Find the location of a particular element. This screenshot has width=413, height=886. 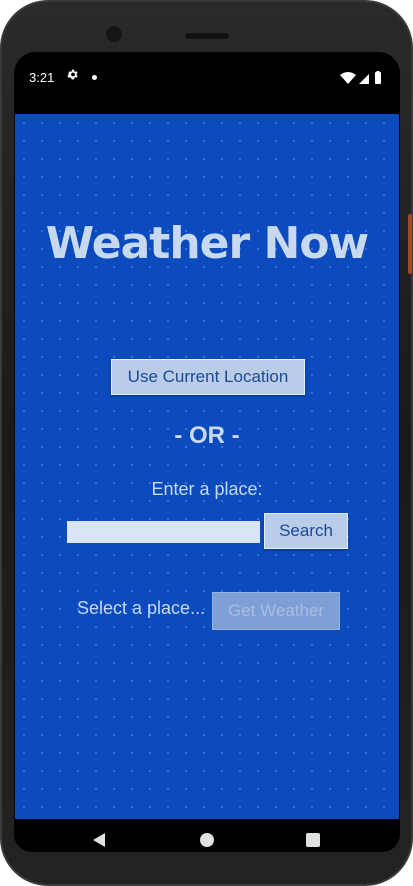

status-bar: 3:21 is located at coordinates (207, 83).